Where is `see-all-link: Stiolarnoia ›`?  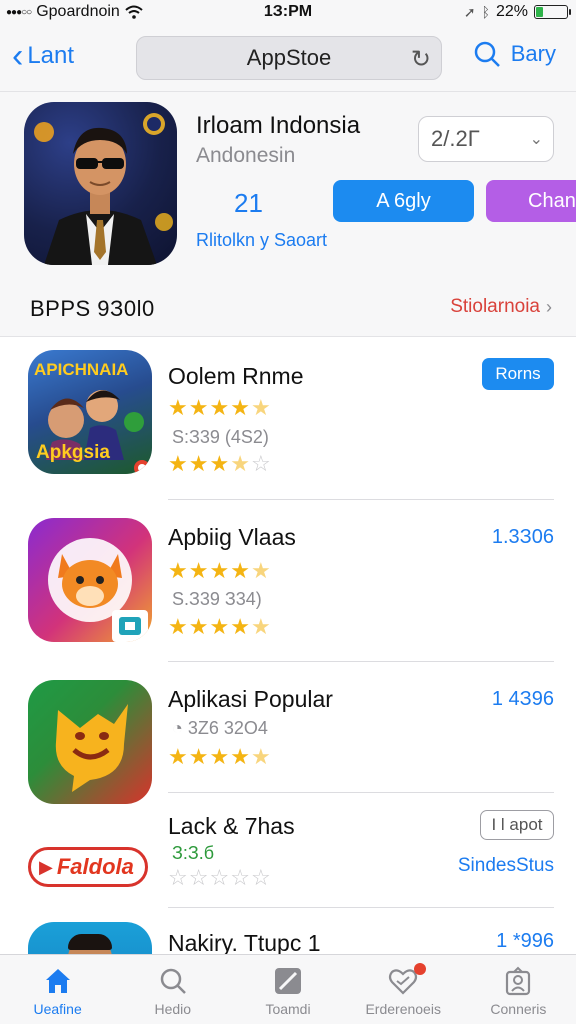 see-all-link: Stiolarnoia › is located at coordinates (501, 307).